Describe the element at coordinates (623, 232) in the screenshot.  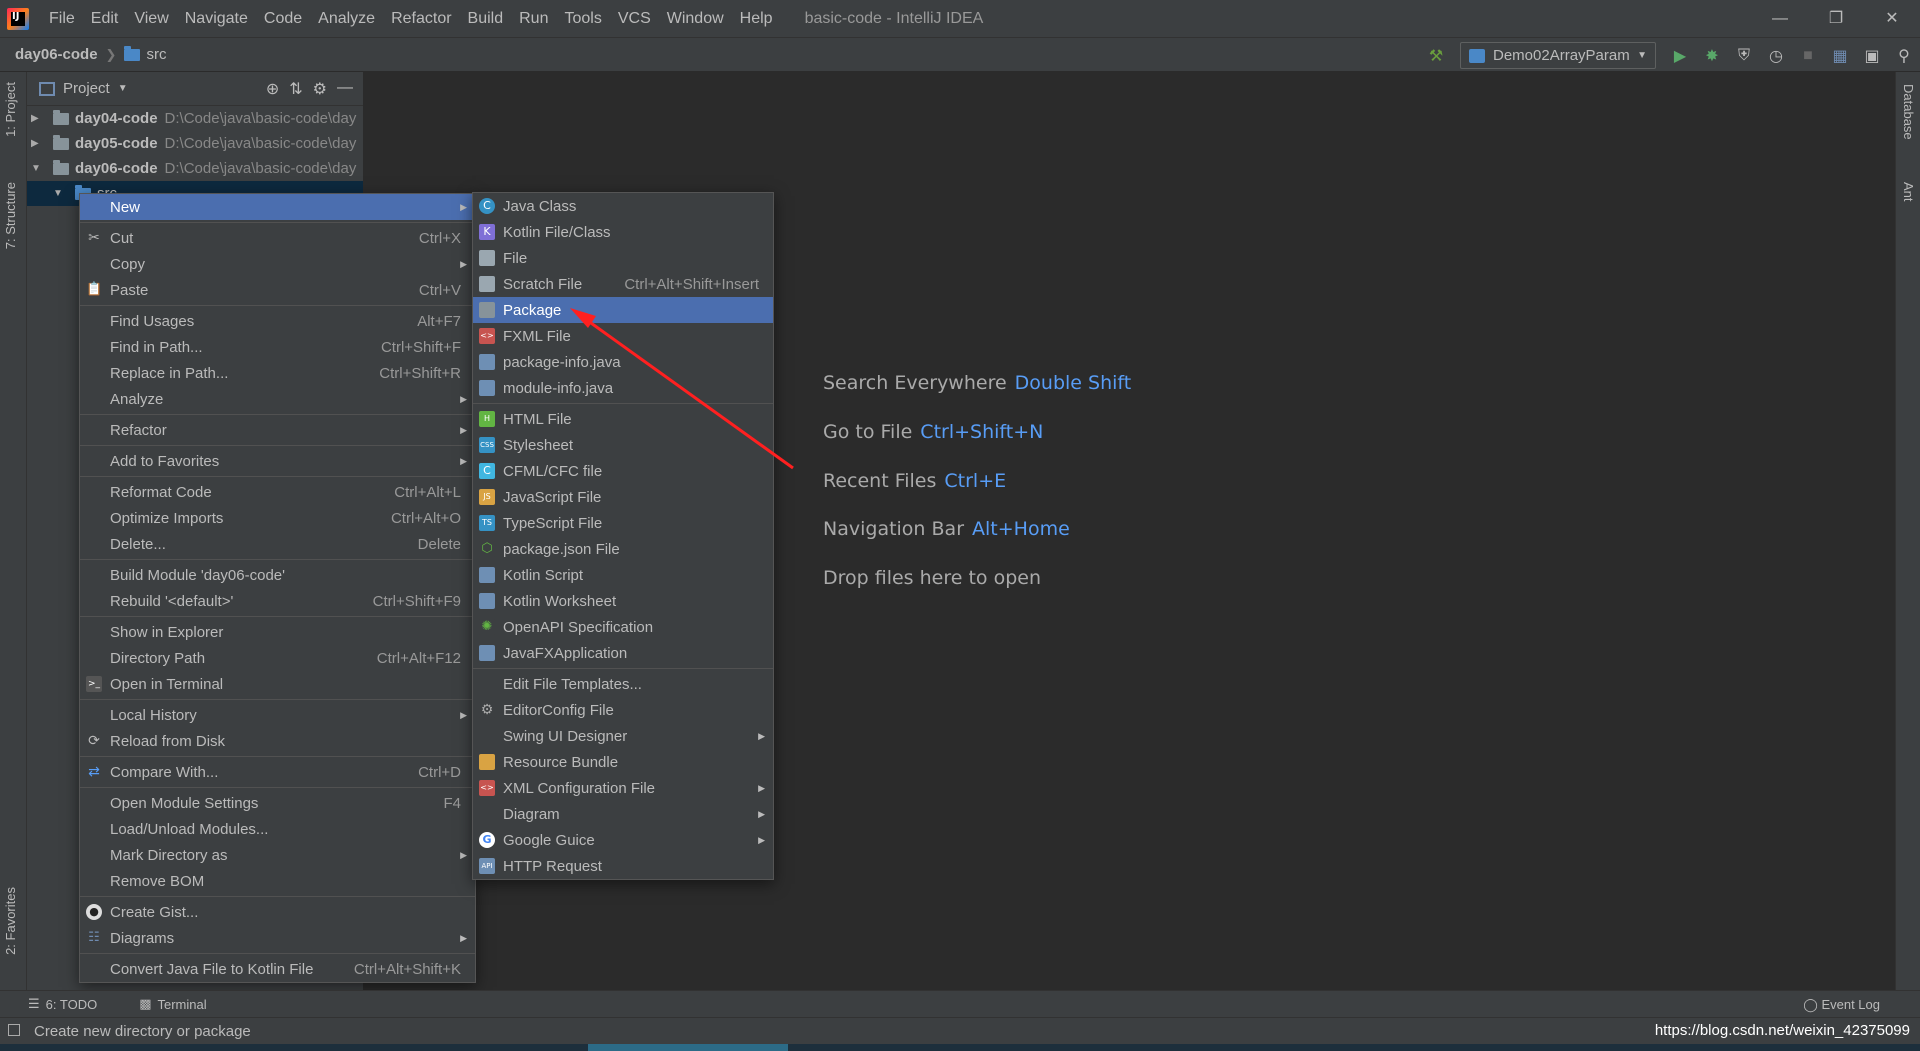
I see `submenu-item-kotlin-file: K Kotlin File/Class` at that location.